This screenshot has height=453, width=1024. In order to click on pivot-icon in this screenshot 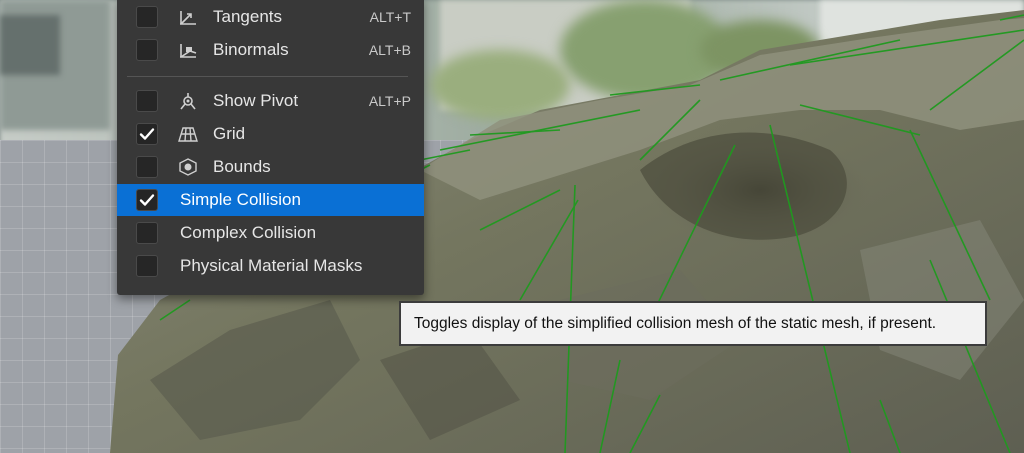, I will do `click(188, 101)`.